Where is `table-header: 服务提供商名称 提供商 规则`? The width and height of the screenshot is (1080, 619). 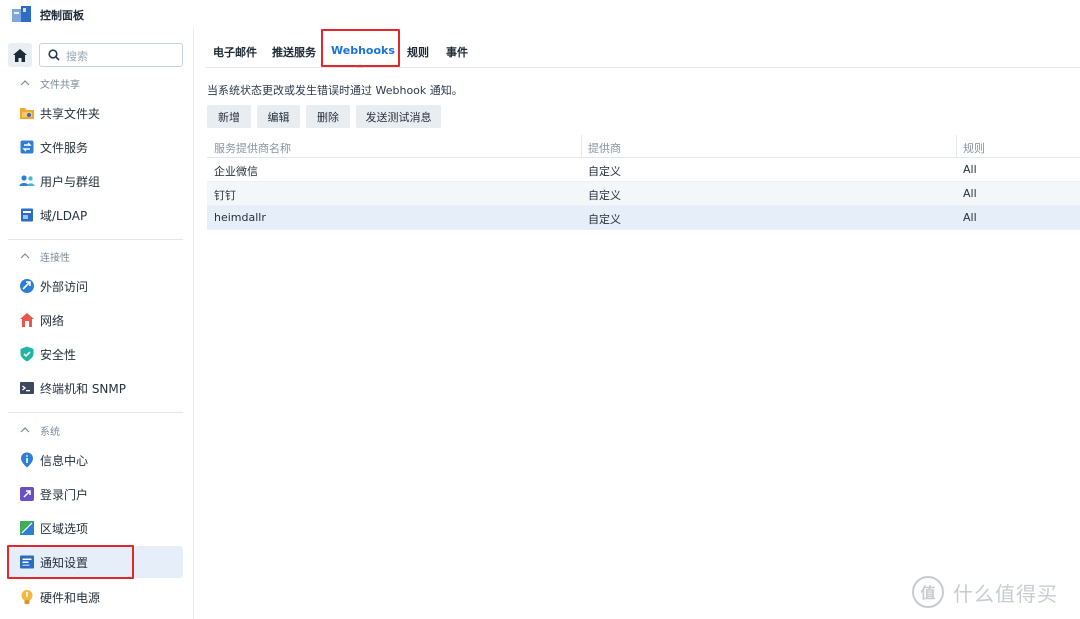 table-header: 服务提供商名称 提供商 规则 is located at coordinates (643, 146).